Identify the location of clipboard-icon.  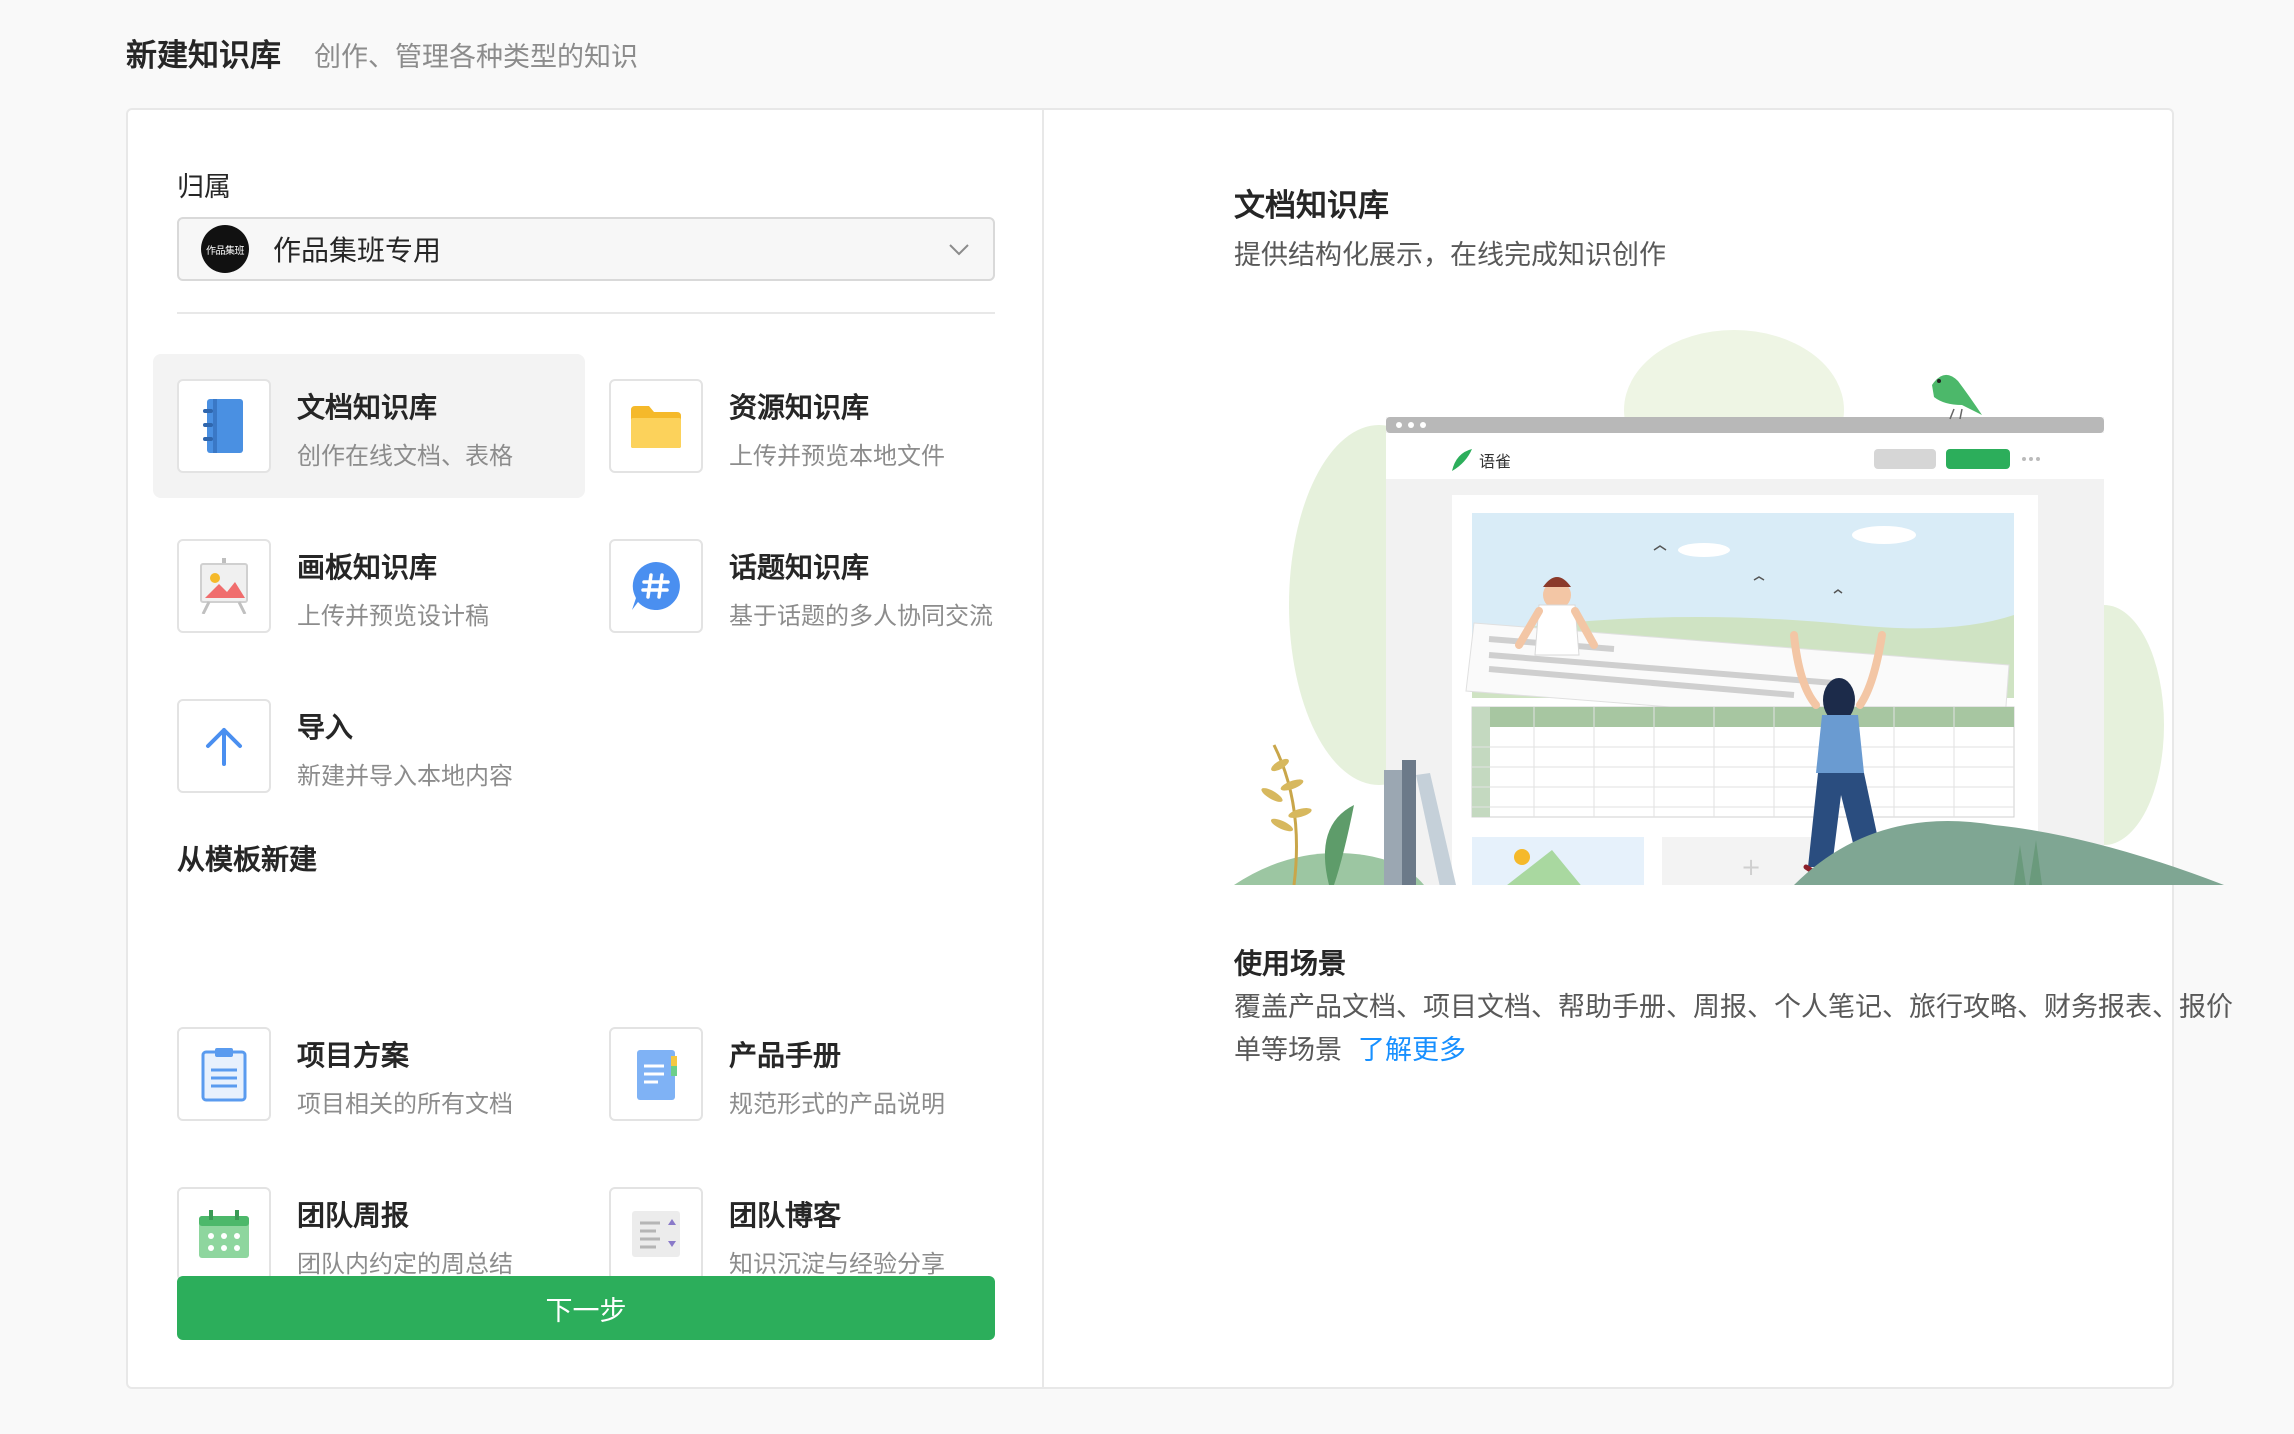
(224, 1074).